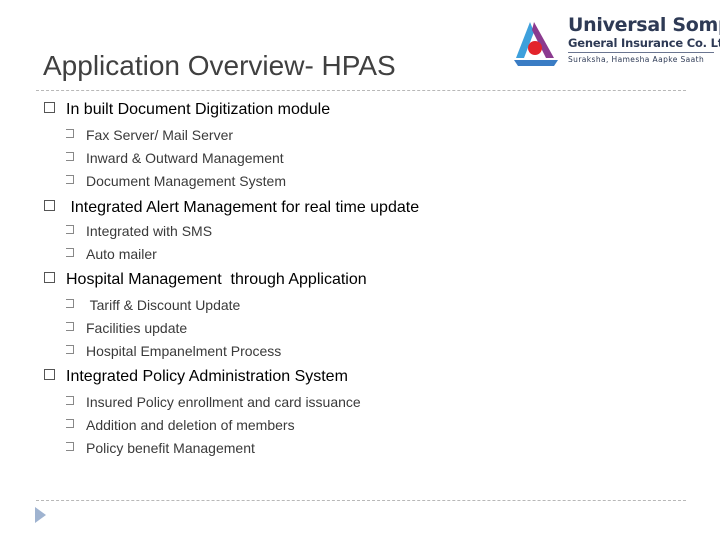 The height and width of the screenshot is (540, 720). What do you see at coordinates (153, 305) in the screenshot?
I see `sub-bullet-item: Tariff & Discount Update` at bounding box center [153, 305].